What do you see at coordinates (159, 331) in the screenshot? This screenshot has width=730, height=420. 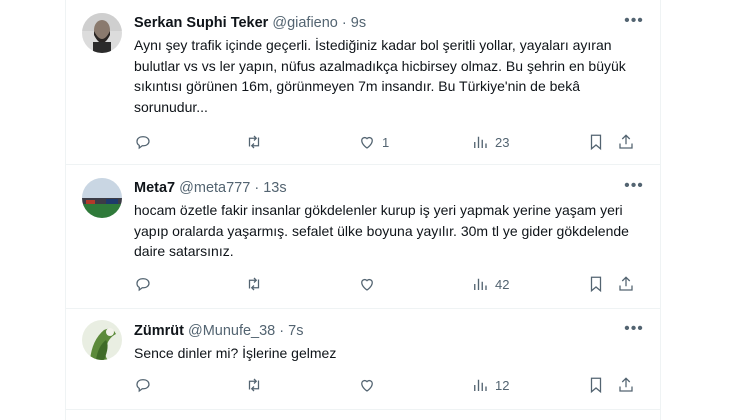 I see `author-name: Zümrüt` at bounding box center [159, 331].